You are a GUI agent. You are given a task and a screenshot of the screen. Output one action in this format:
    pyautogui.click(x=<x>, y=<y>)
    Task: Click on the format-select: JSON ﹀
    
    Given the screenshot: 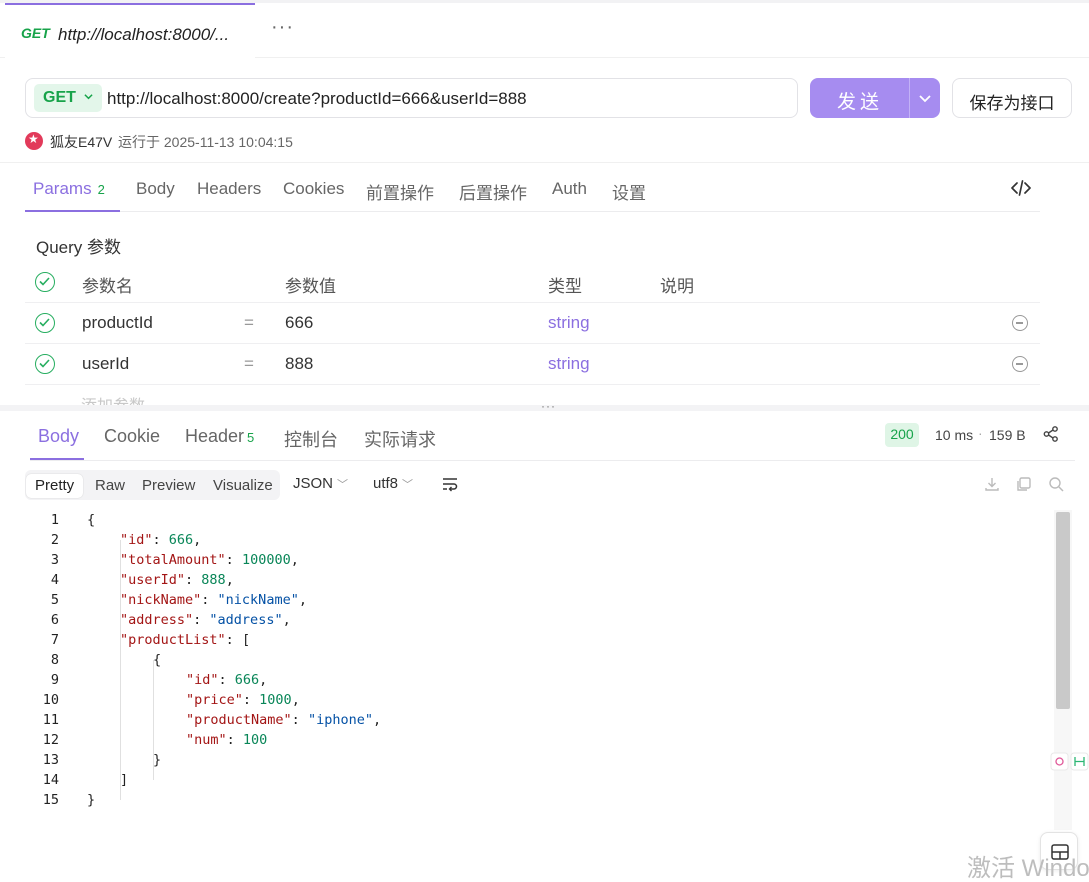 What is the action you would take?
    pyautogui.click(x=320, y=483)
    